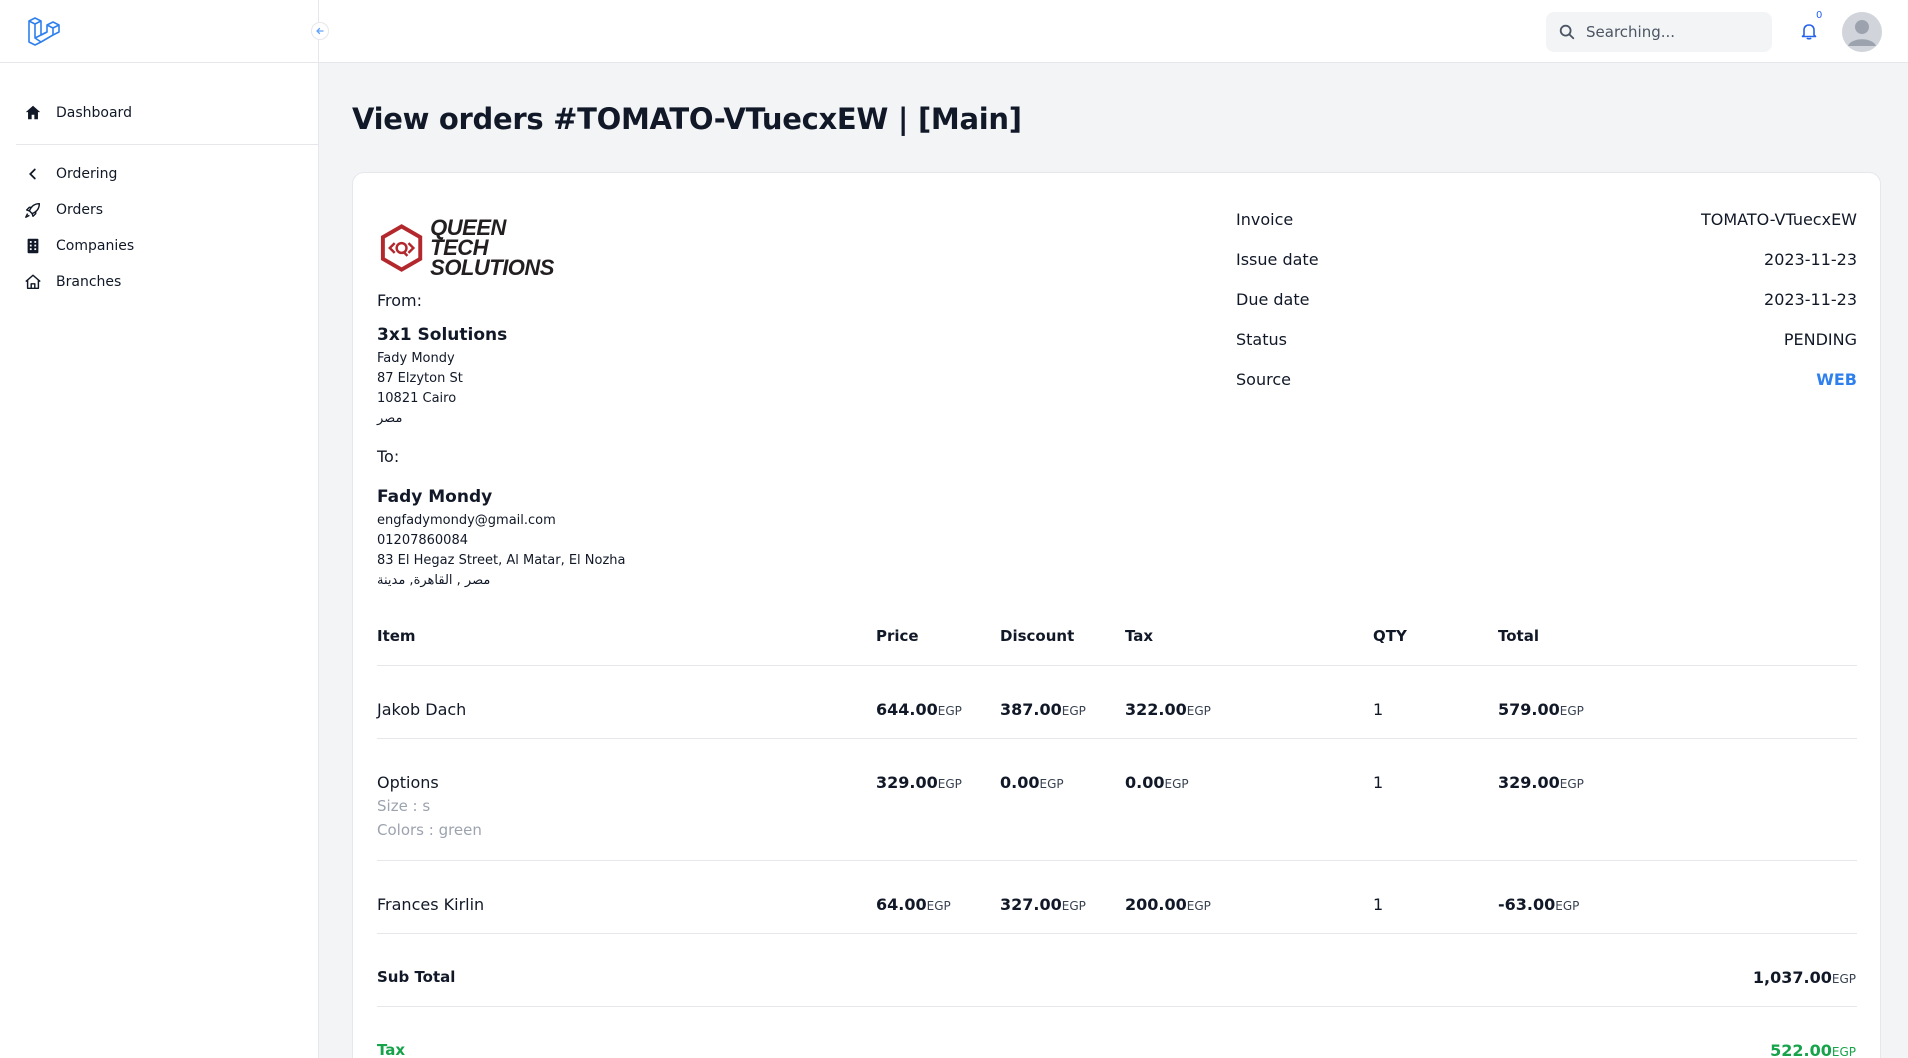 The height and width of the screenshot is (1058, 1908). Describe the element at coordinates (89, 282) in the screenshot. I see `sidebar-item-label: Branches` at that location.